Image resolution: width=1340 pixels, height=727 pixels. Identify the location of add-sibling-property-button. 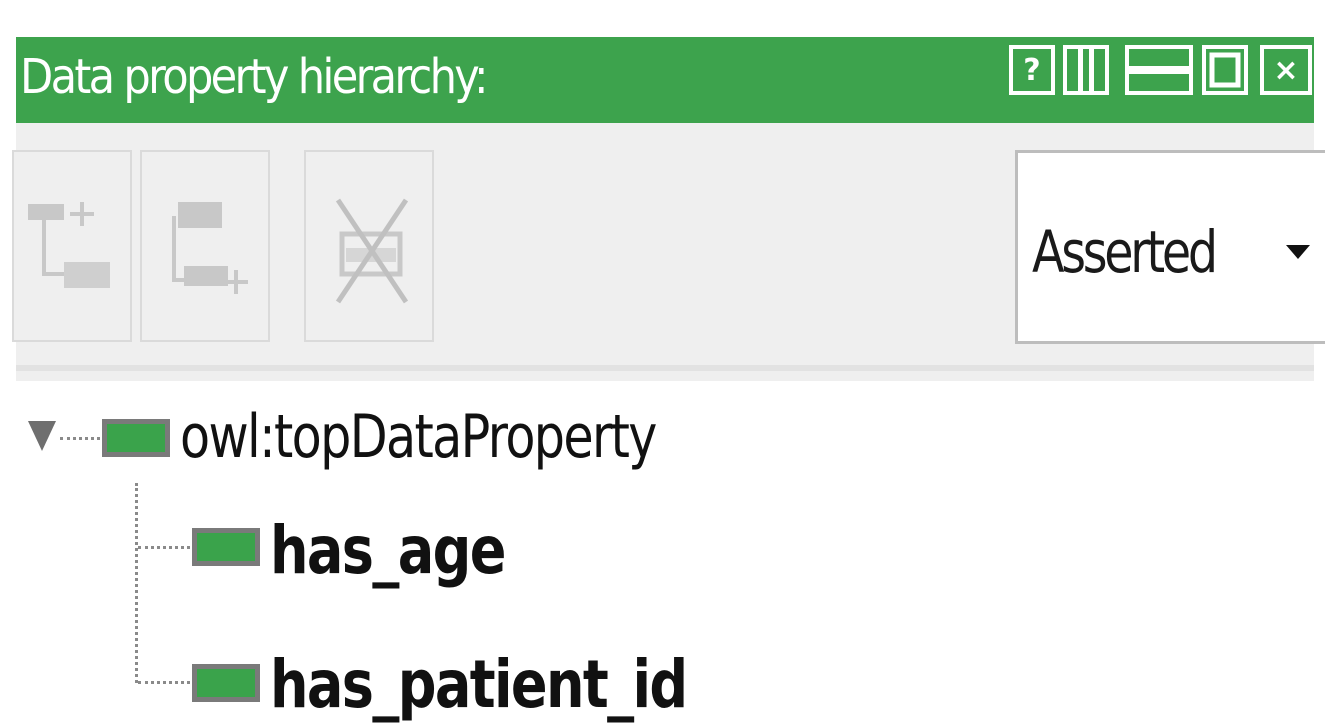
(205, 246).